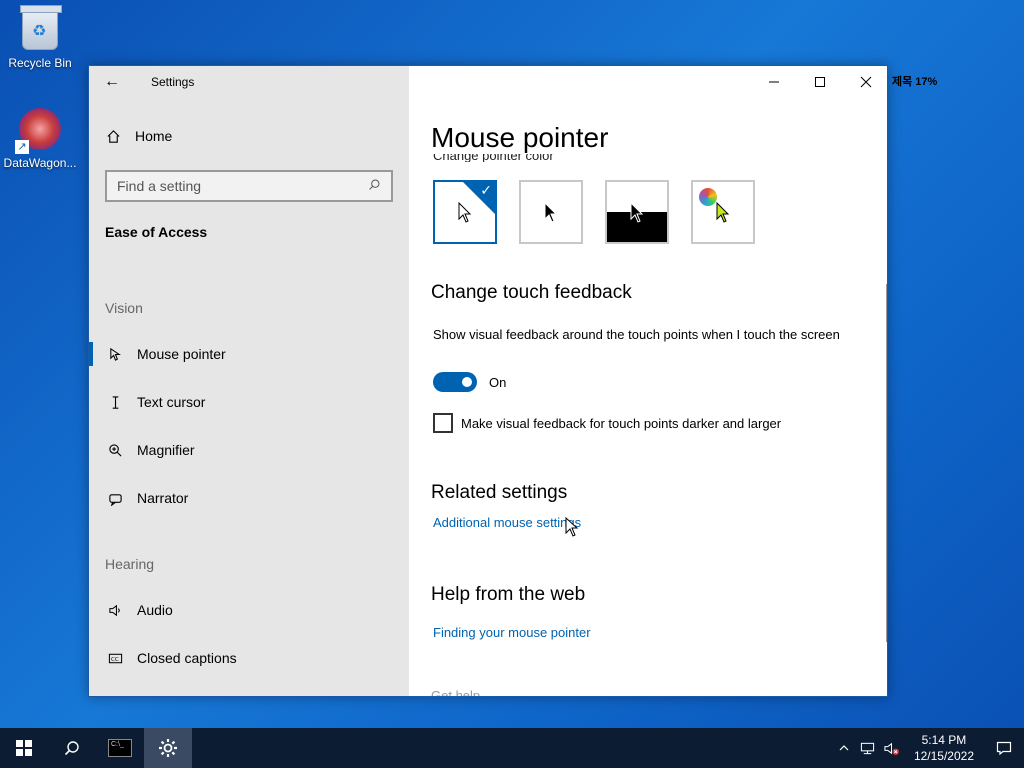 This screenshot has width=1024, height=768. I want to click on sidebar-item-label: Narrator, so click(163, 498).